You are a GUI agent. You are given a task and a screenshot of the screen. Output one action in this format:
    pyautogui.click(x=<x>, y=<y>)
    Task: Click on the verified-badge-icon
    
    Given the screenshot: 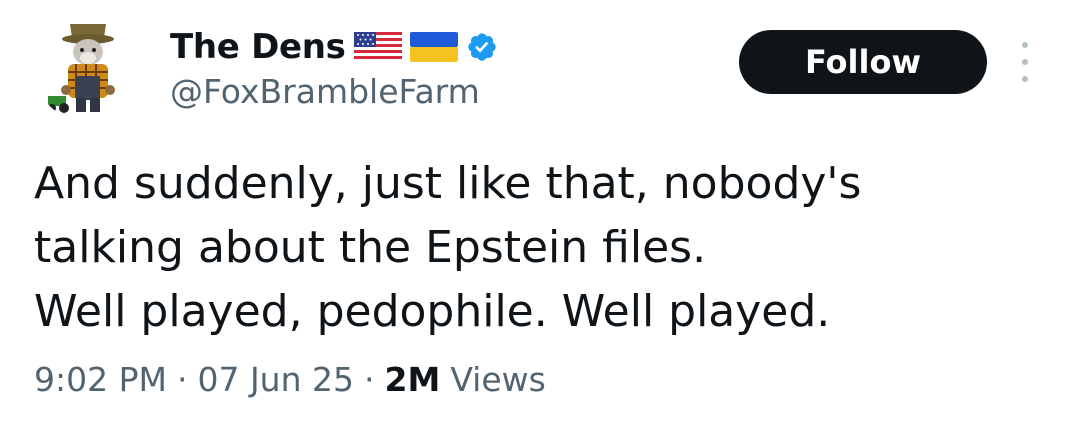 What is the action you would take?
    pyautogui.click(x=482, y=47)
    